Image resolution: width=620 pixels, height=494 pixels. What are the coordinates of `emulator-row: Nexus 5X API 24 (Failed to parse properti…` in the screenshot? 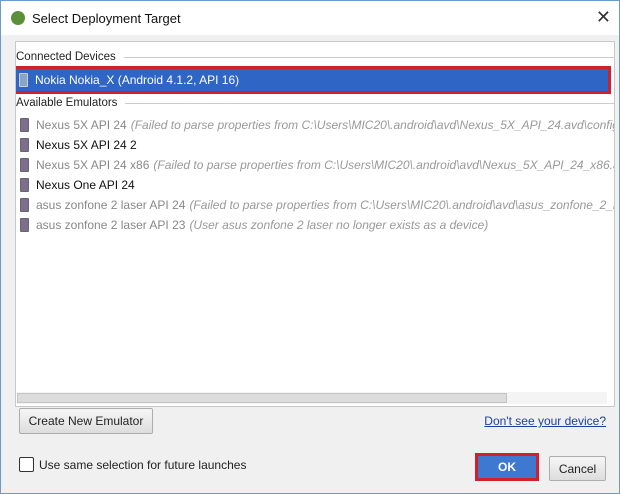 It's located at (317, 125).